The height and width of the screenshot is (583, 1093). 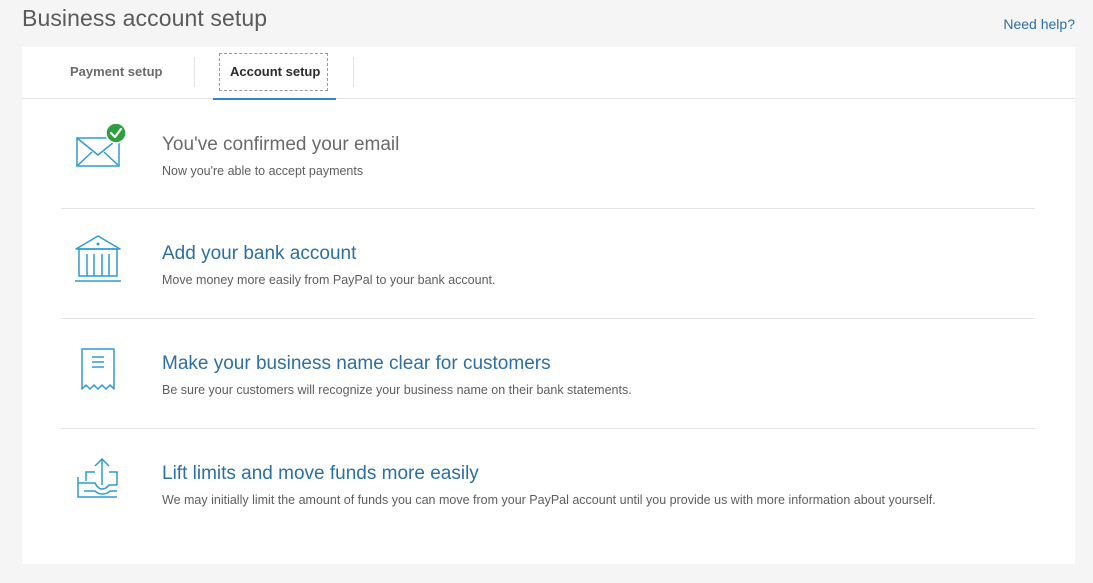 I want to click on task-title: You've confirmed your email, so click(x=281, y=144).